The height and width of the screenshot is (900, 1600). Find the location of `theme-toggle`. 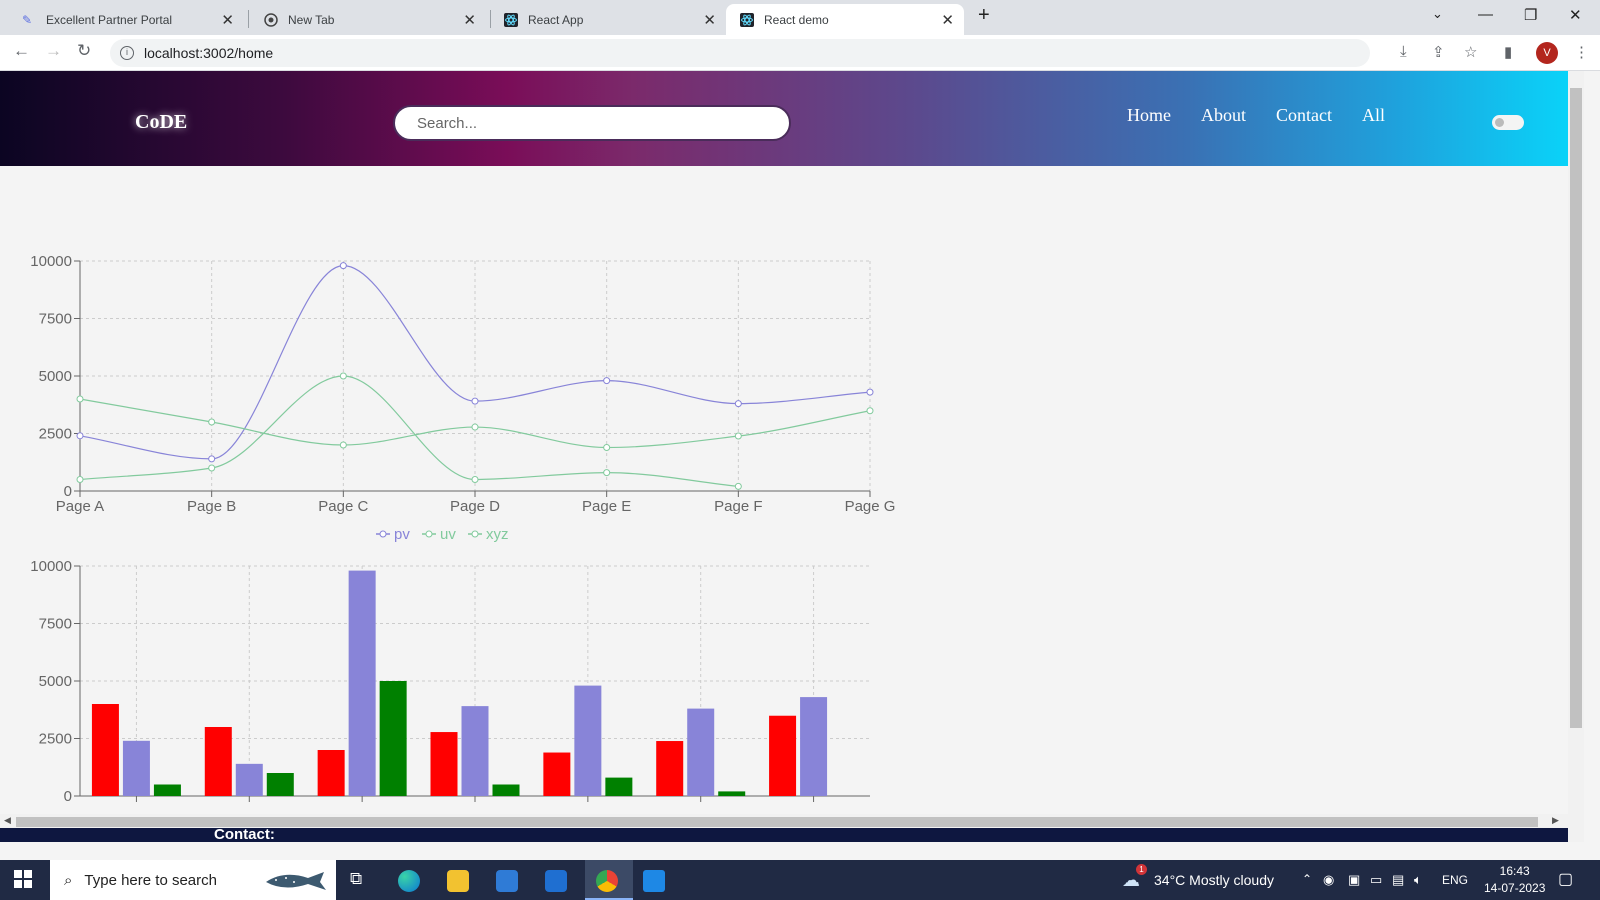

theme-toggle is located at coordinates (1508, 122).